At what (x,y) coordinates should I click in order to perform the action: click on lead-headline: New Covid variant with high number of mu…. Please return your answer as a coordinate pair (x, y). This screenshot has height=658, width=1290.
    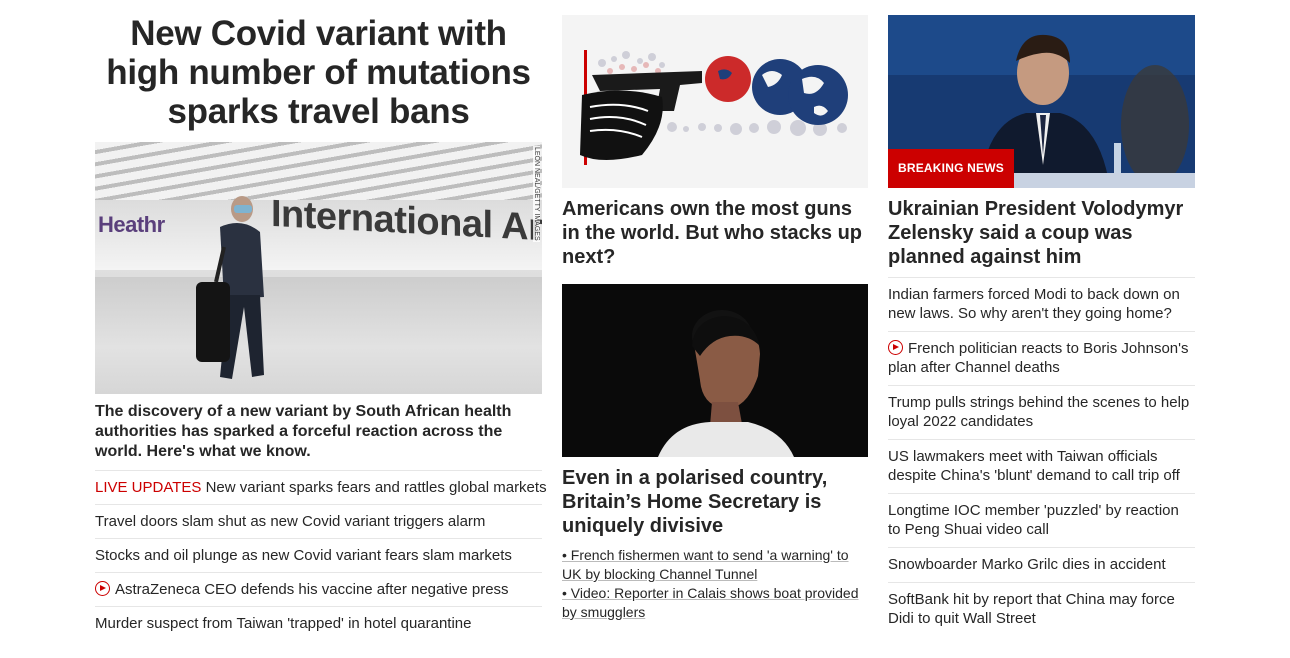
    Looking at the image, I should click on (318, 72).